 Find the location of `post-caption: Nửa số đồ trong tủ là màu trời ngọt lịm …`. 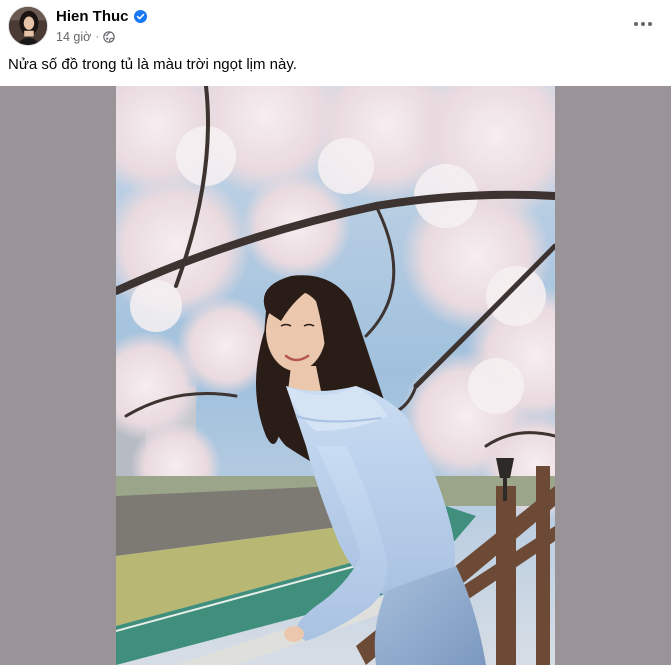

post-caption: Nửa số đồ trong tủ là màu trời ngọt lịm … is located at coordinates (152, 64).